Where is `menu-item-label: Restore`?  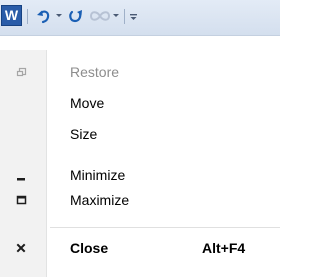 menu-item-label: Restore is located at coordinates (95, 72).